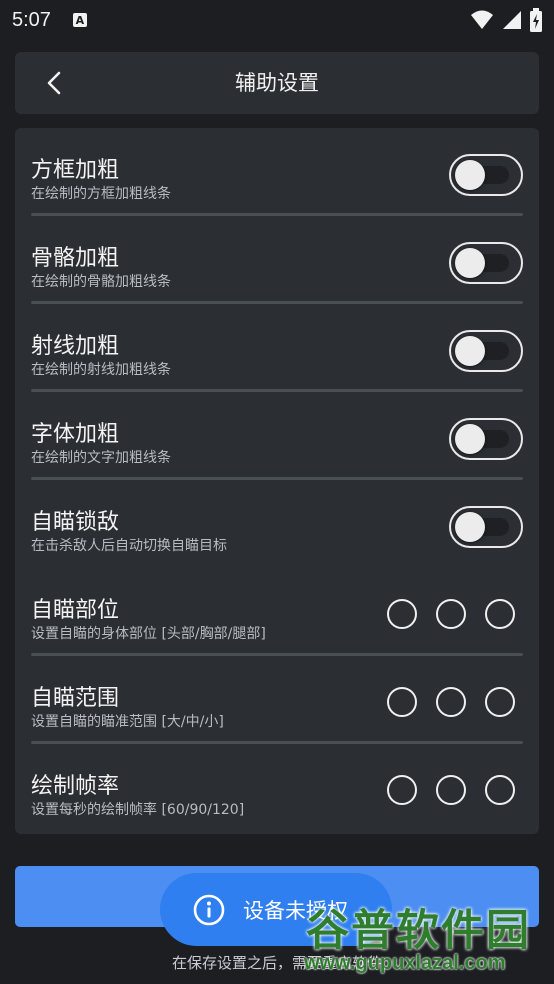 Image resolution: width=554 pixels, height=984 pixels. What do you see at coordinates (402, 614) in the screenshot?
I see `radio-option-head` at bounding box center [402, 614].